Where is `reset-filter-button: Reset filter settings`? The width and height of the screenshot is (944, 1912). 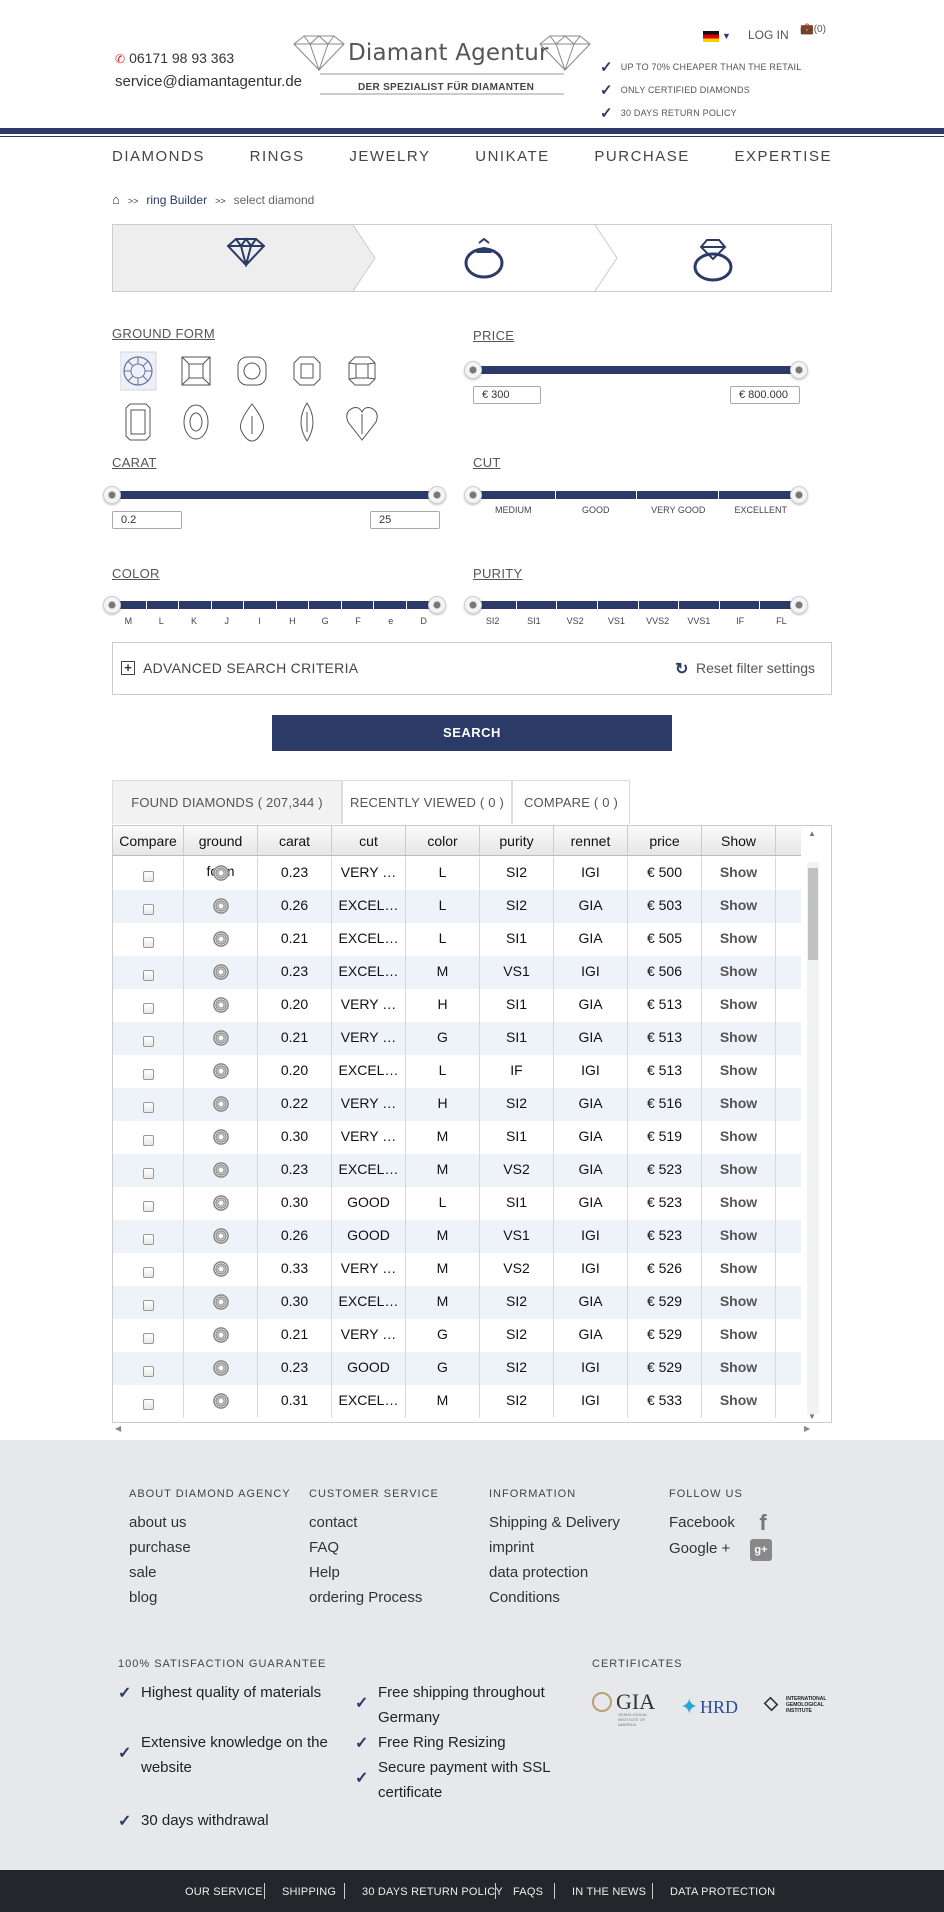 reset-filter-button: Reset filter settings is located at coordinates (755, 668).